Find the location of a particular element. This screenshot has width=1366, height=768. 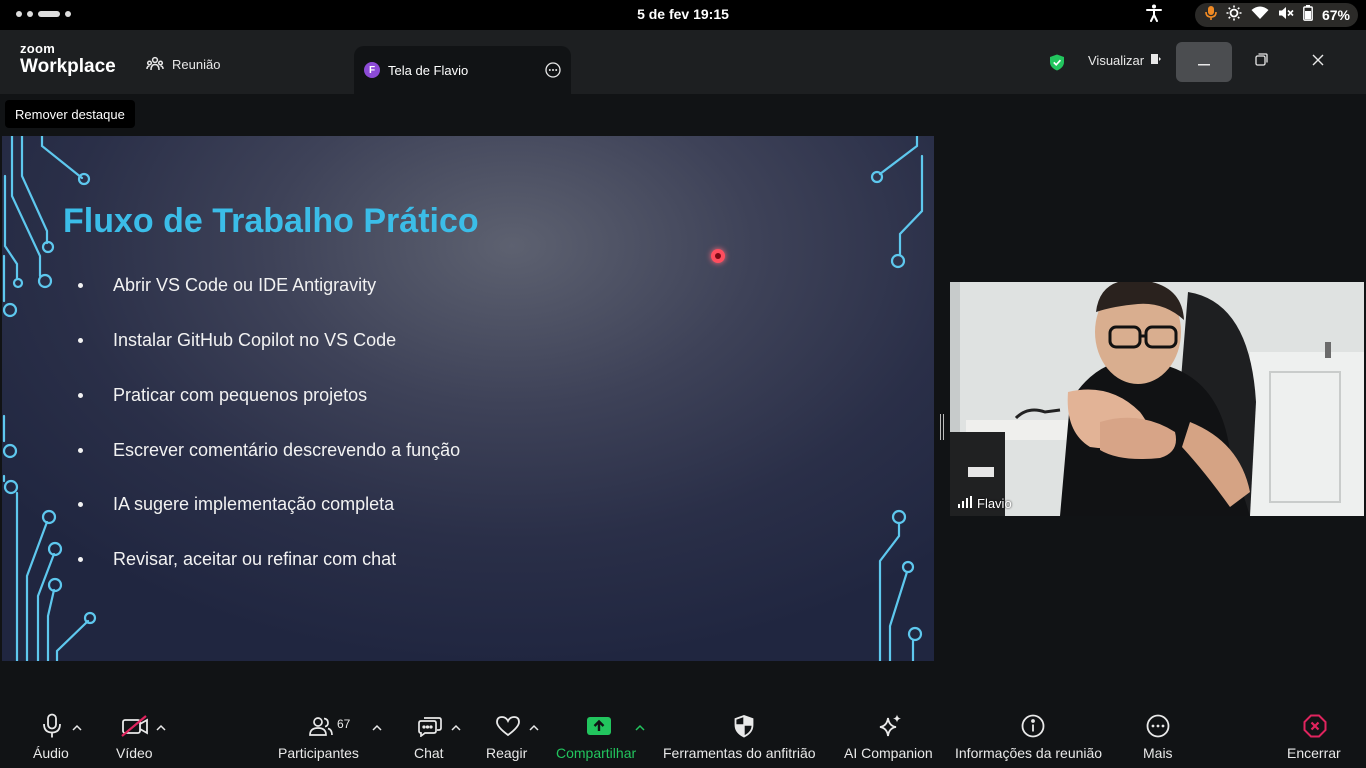

meeting-info-button: Informações da reunião is located at coordinates (1033, 734).